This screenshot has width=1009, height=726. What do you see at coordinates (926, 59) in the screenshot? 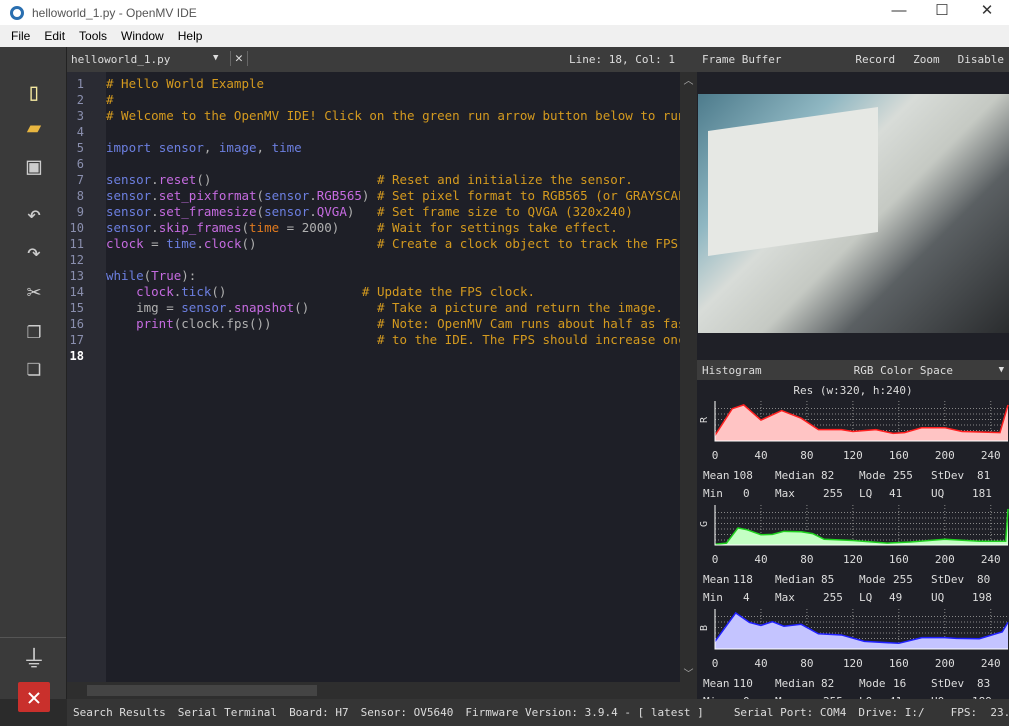
I see `zoom-button: Zoom` at bounding box center [926, 59].